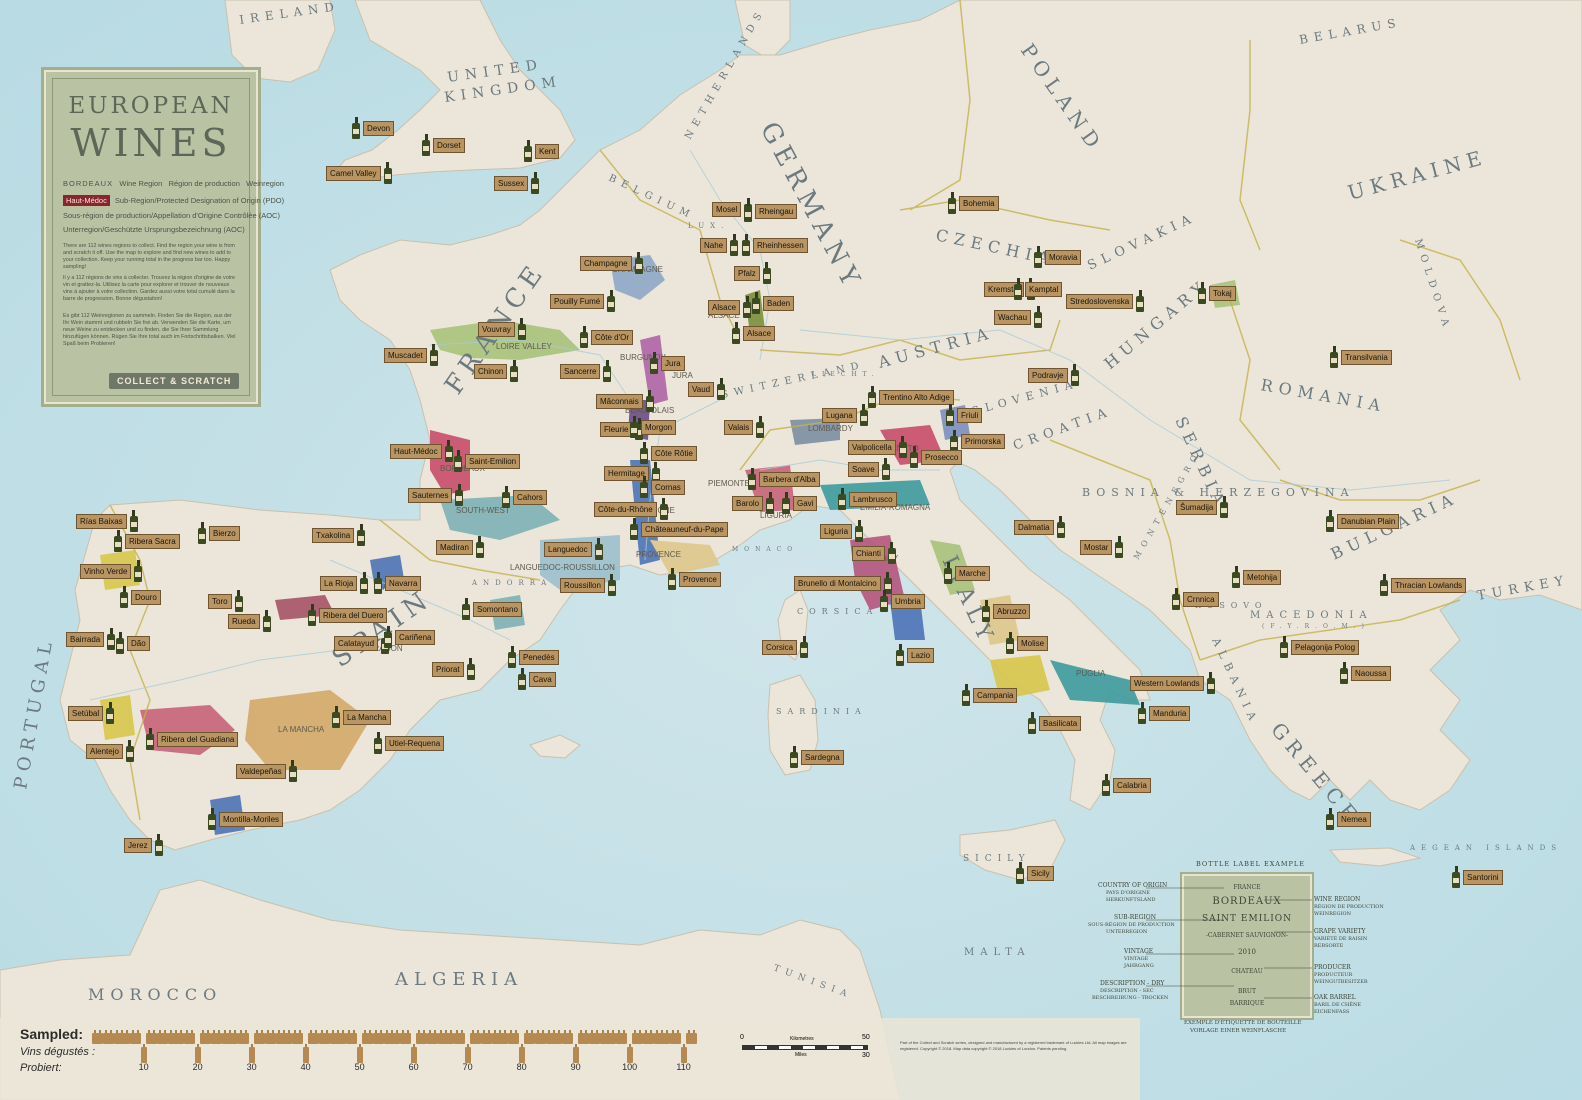  I want to click on wine-region-kamptal: Kamptal, so click(1038, 289).